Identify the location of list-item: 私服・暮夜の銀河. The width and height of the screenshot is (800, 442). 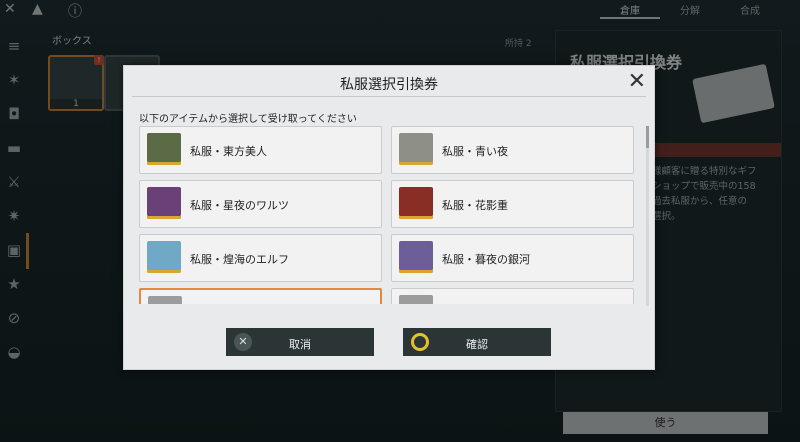
(512, 258).